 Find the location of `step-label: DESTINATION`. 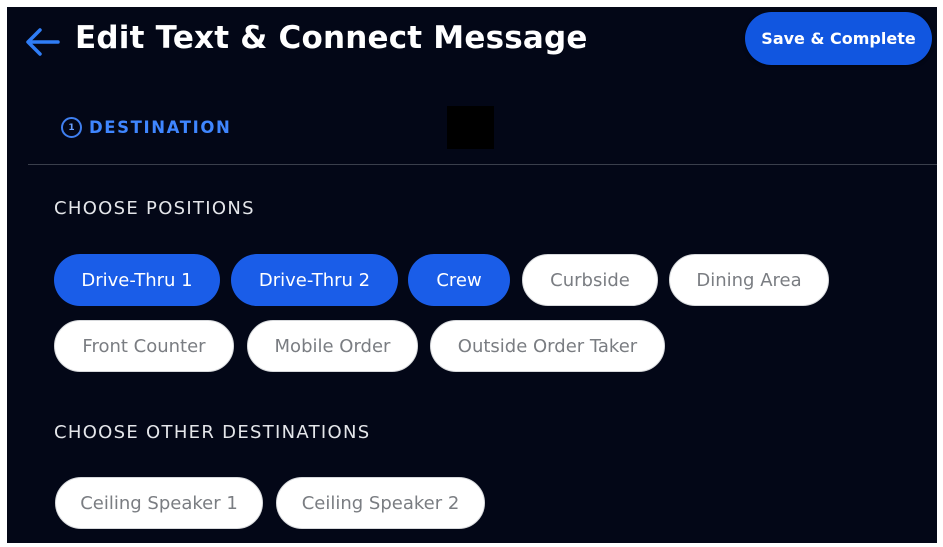

step-label: DESTINATION is located at coordinates (160, 127).